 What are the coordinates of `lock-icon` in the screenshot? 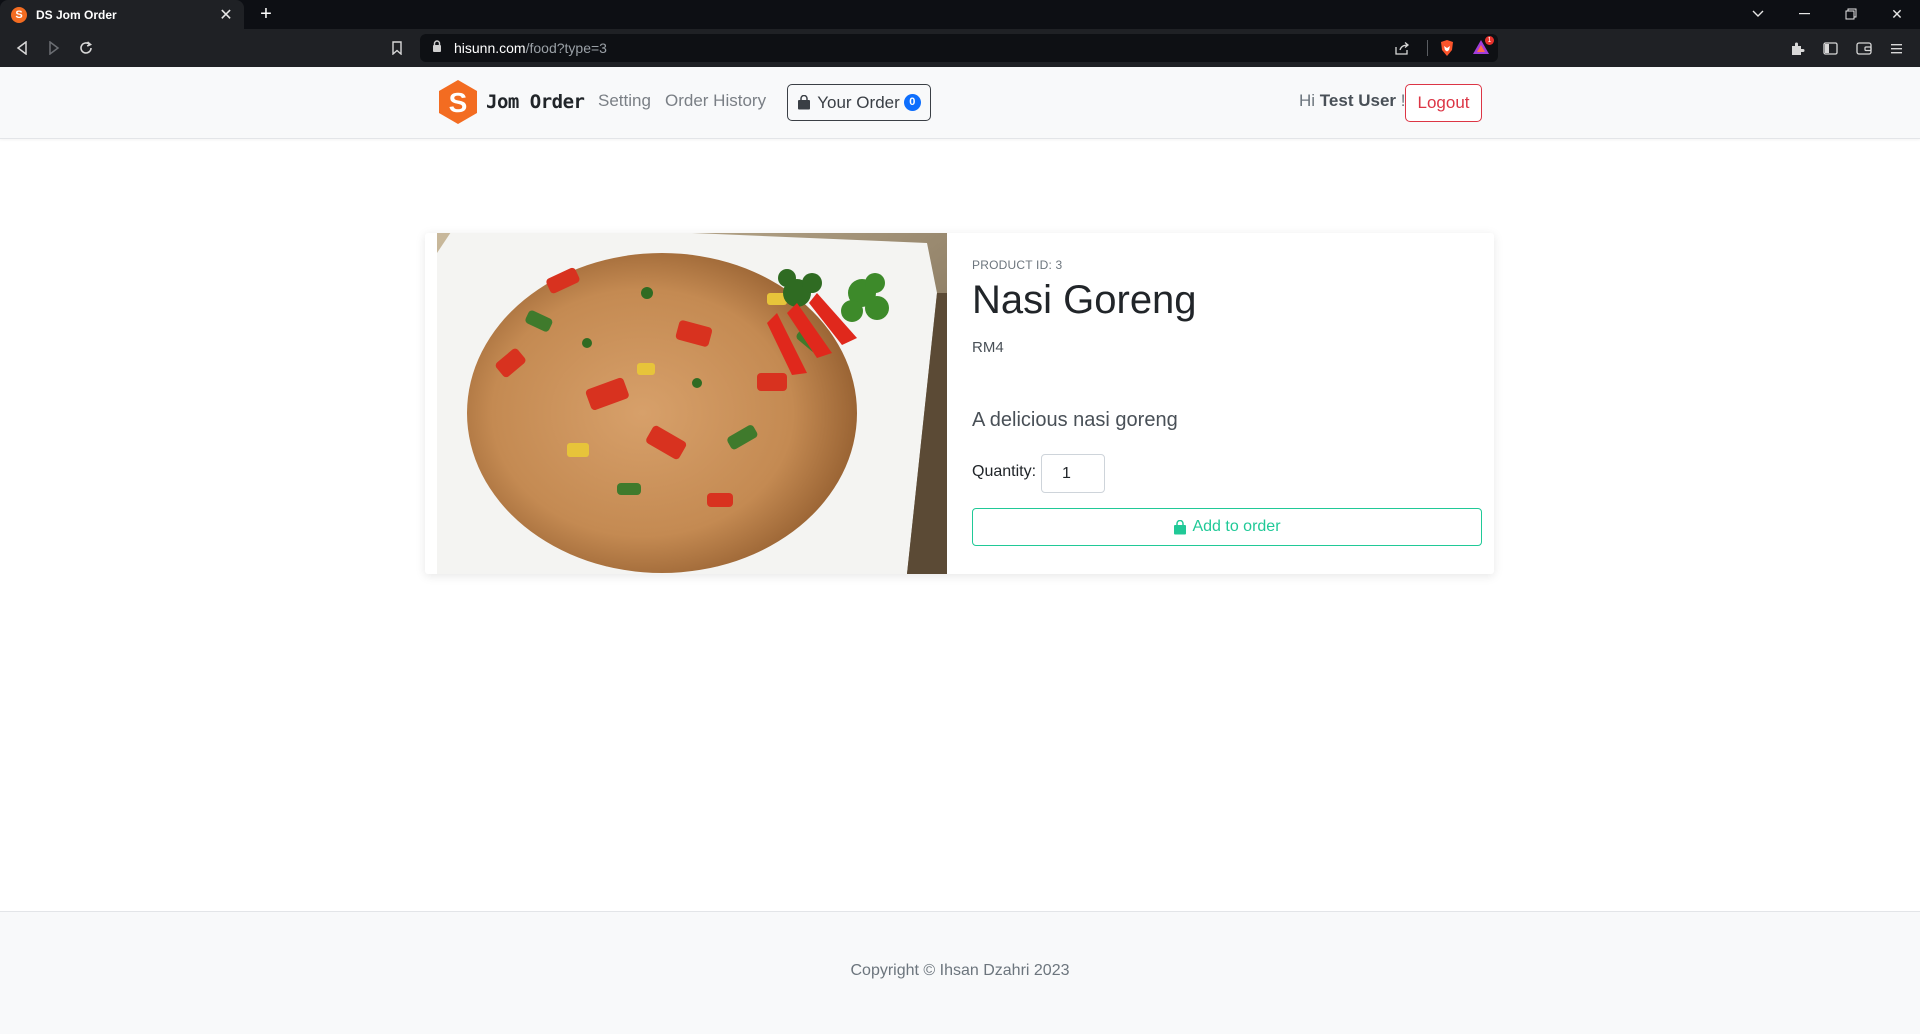 It's located at (438, 47).